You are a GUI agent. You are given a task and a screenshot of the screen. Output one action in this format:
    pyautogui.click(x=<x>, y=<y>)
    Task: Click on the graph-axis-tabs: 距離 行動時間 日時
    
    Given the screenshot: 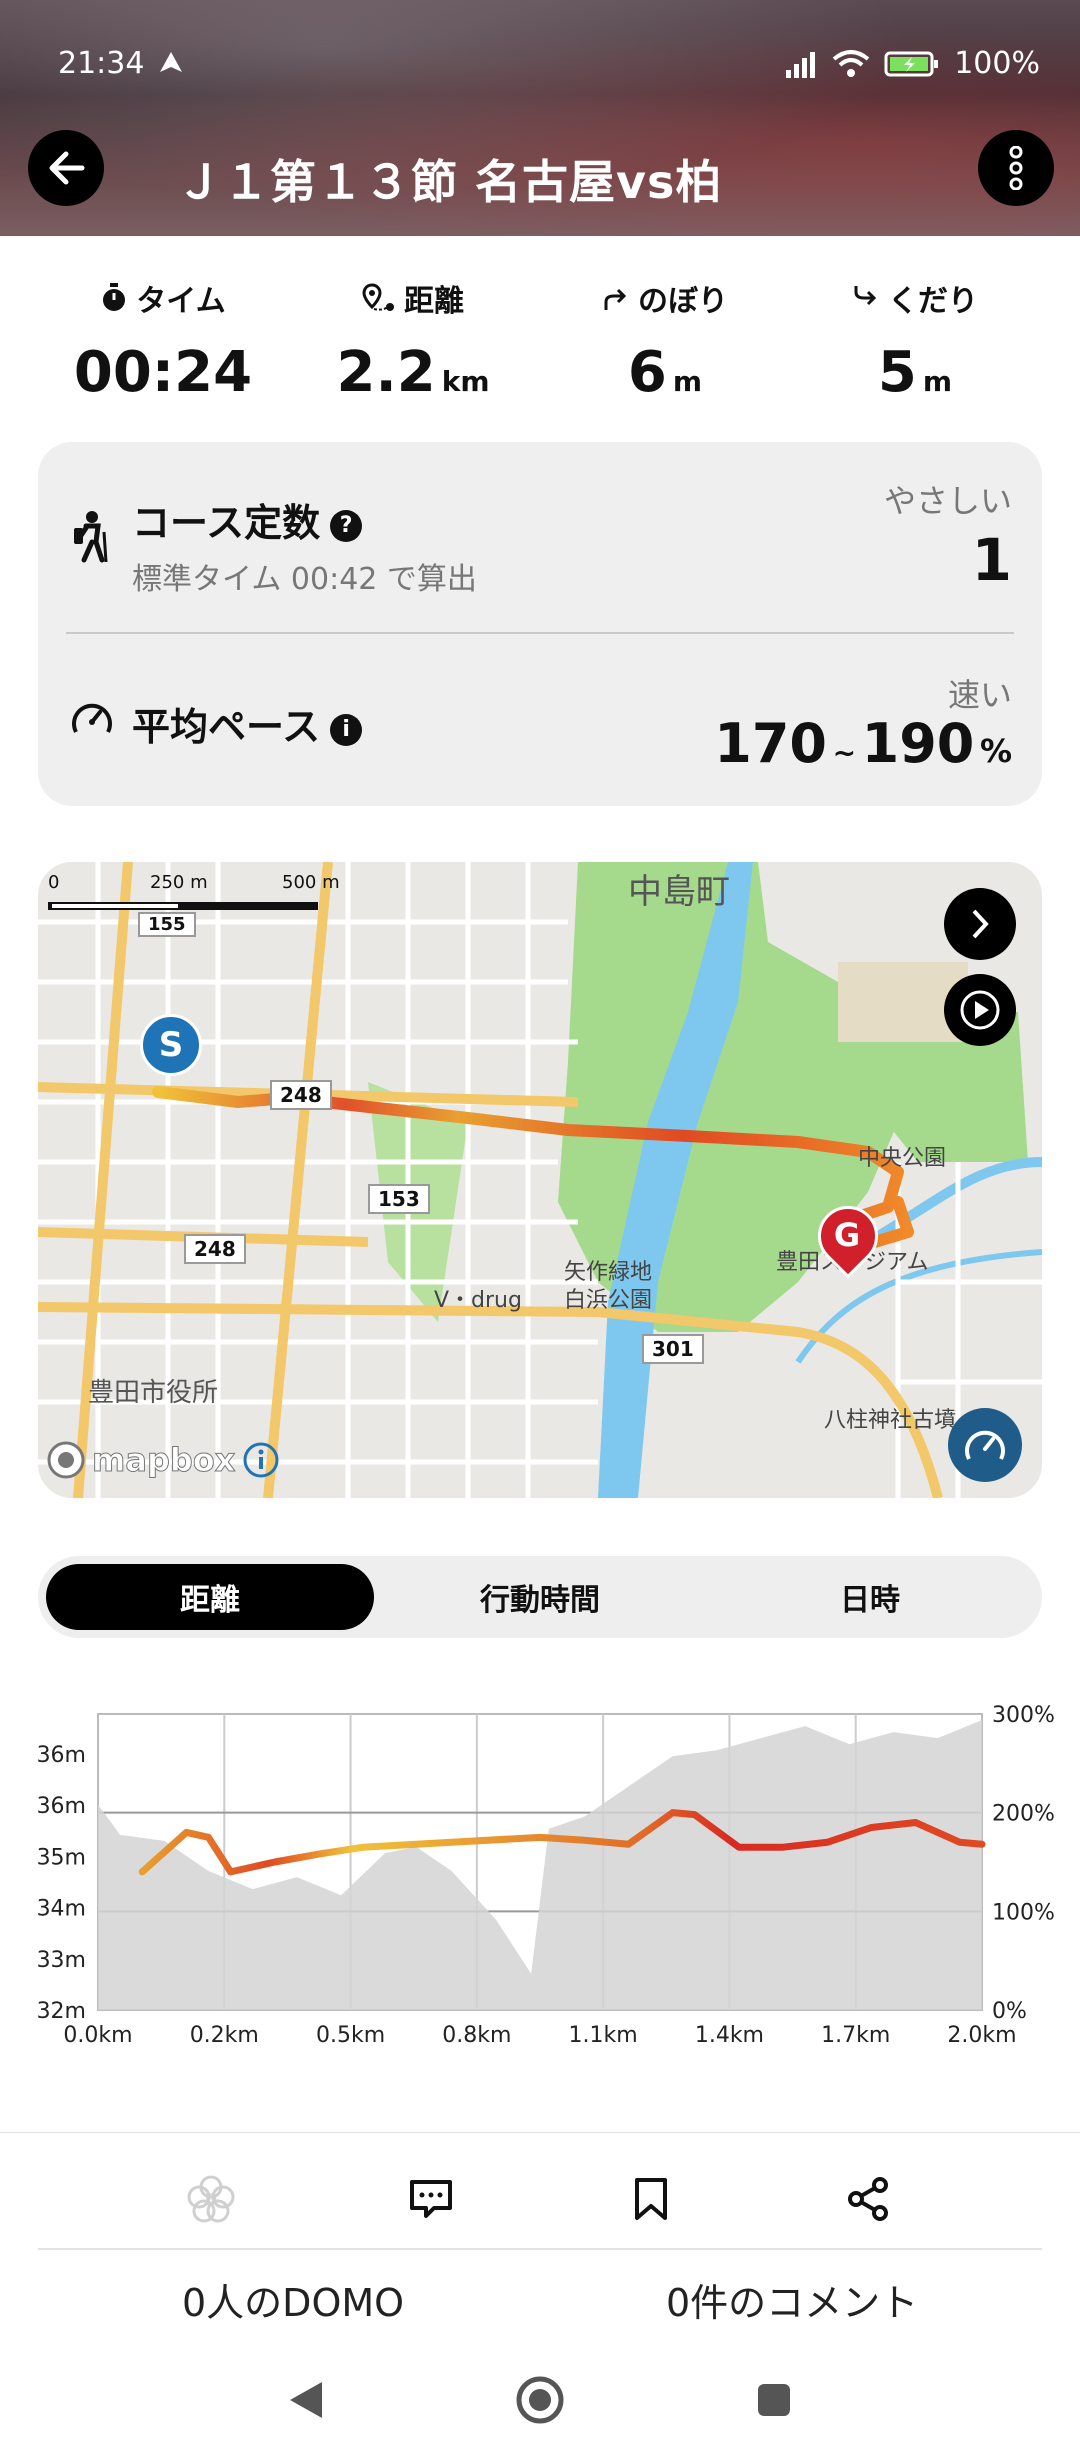 What is the action you would take?
    pyautogui.click(x=540, y=1597)
    